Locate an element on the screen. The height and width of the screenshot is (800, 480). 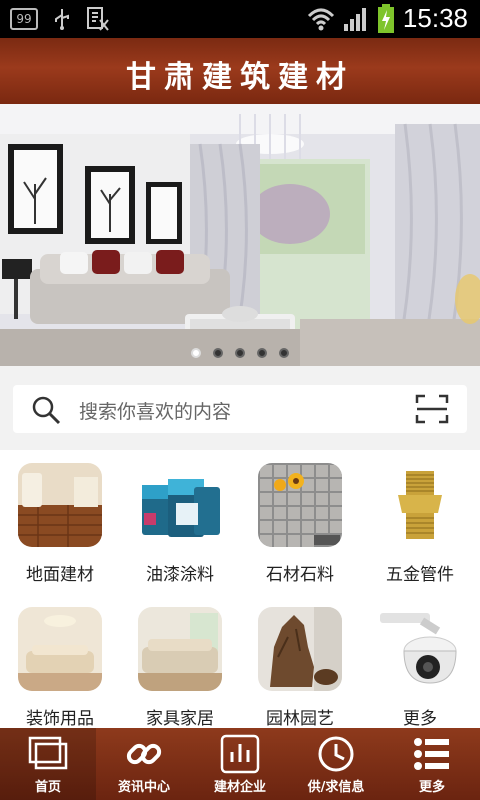
search-icon is located at coordinates (46, 410).